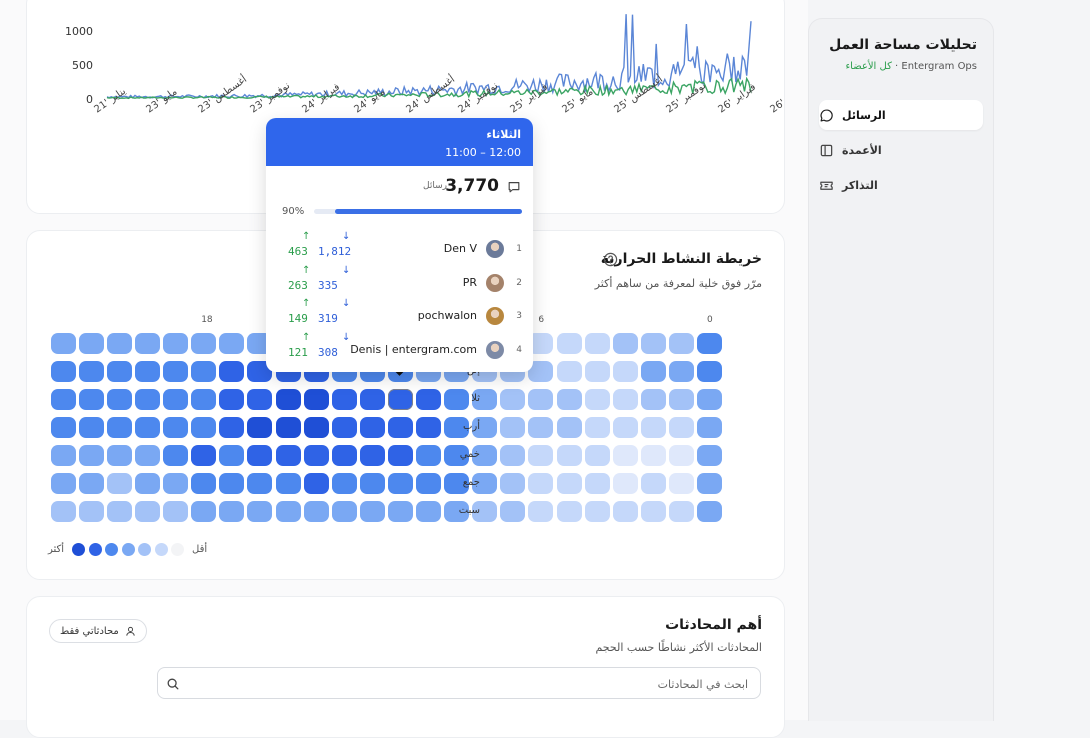 The height and width of the screenshot is (738, 1090). What do you see at coordinates (901, 150) in the screenshot?
I see `sidebar-item-columns: الأعمدة` at bounding box center [901, 150].